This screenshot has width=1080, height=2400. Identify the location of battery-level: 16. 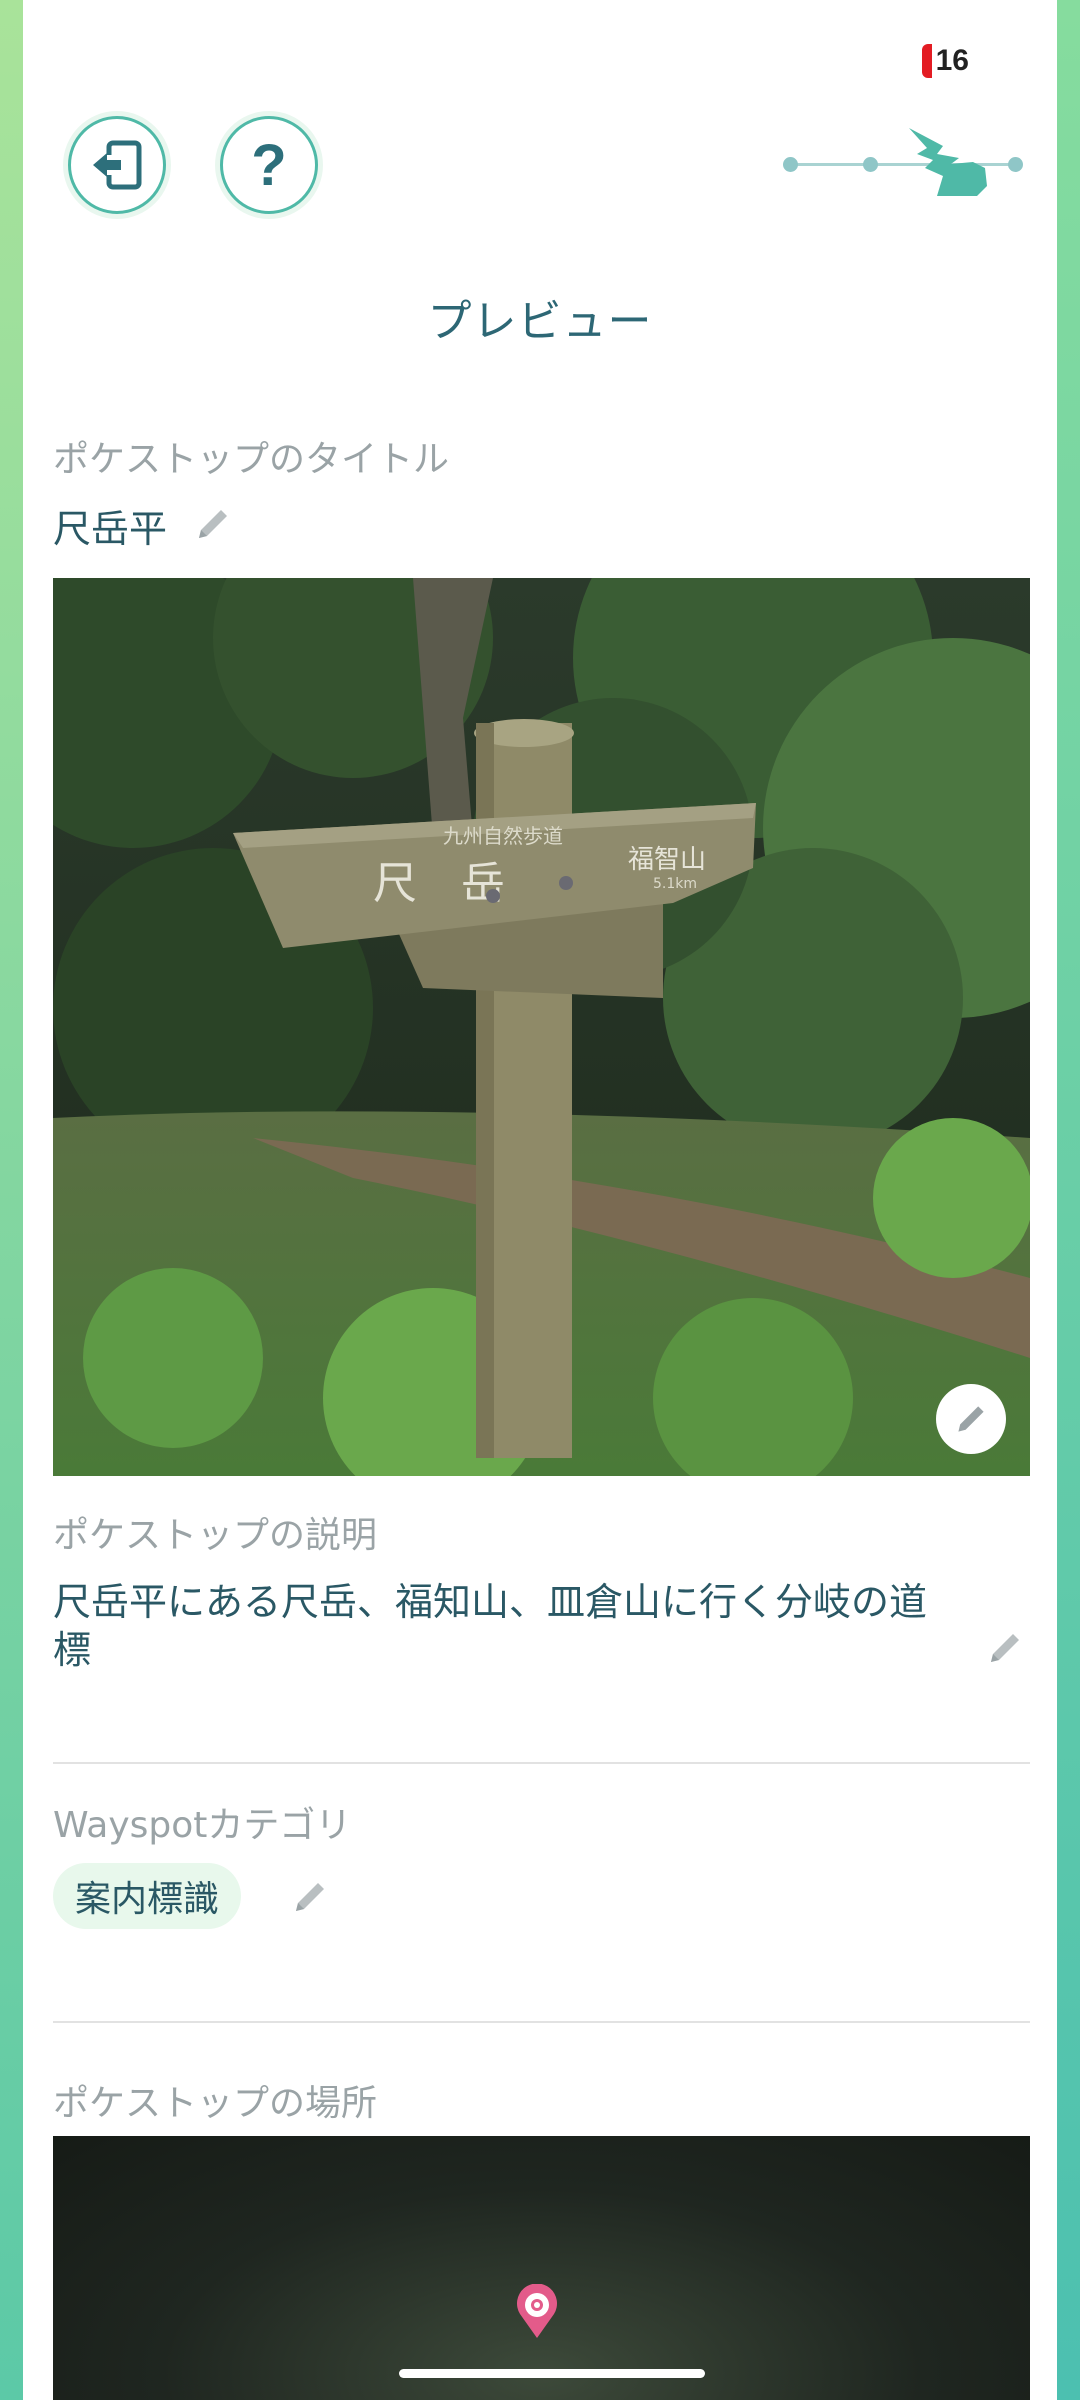
(952, 60).